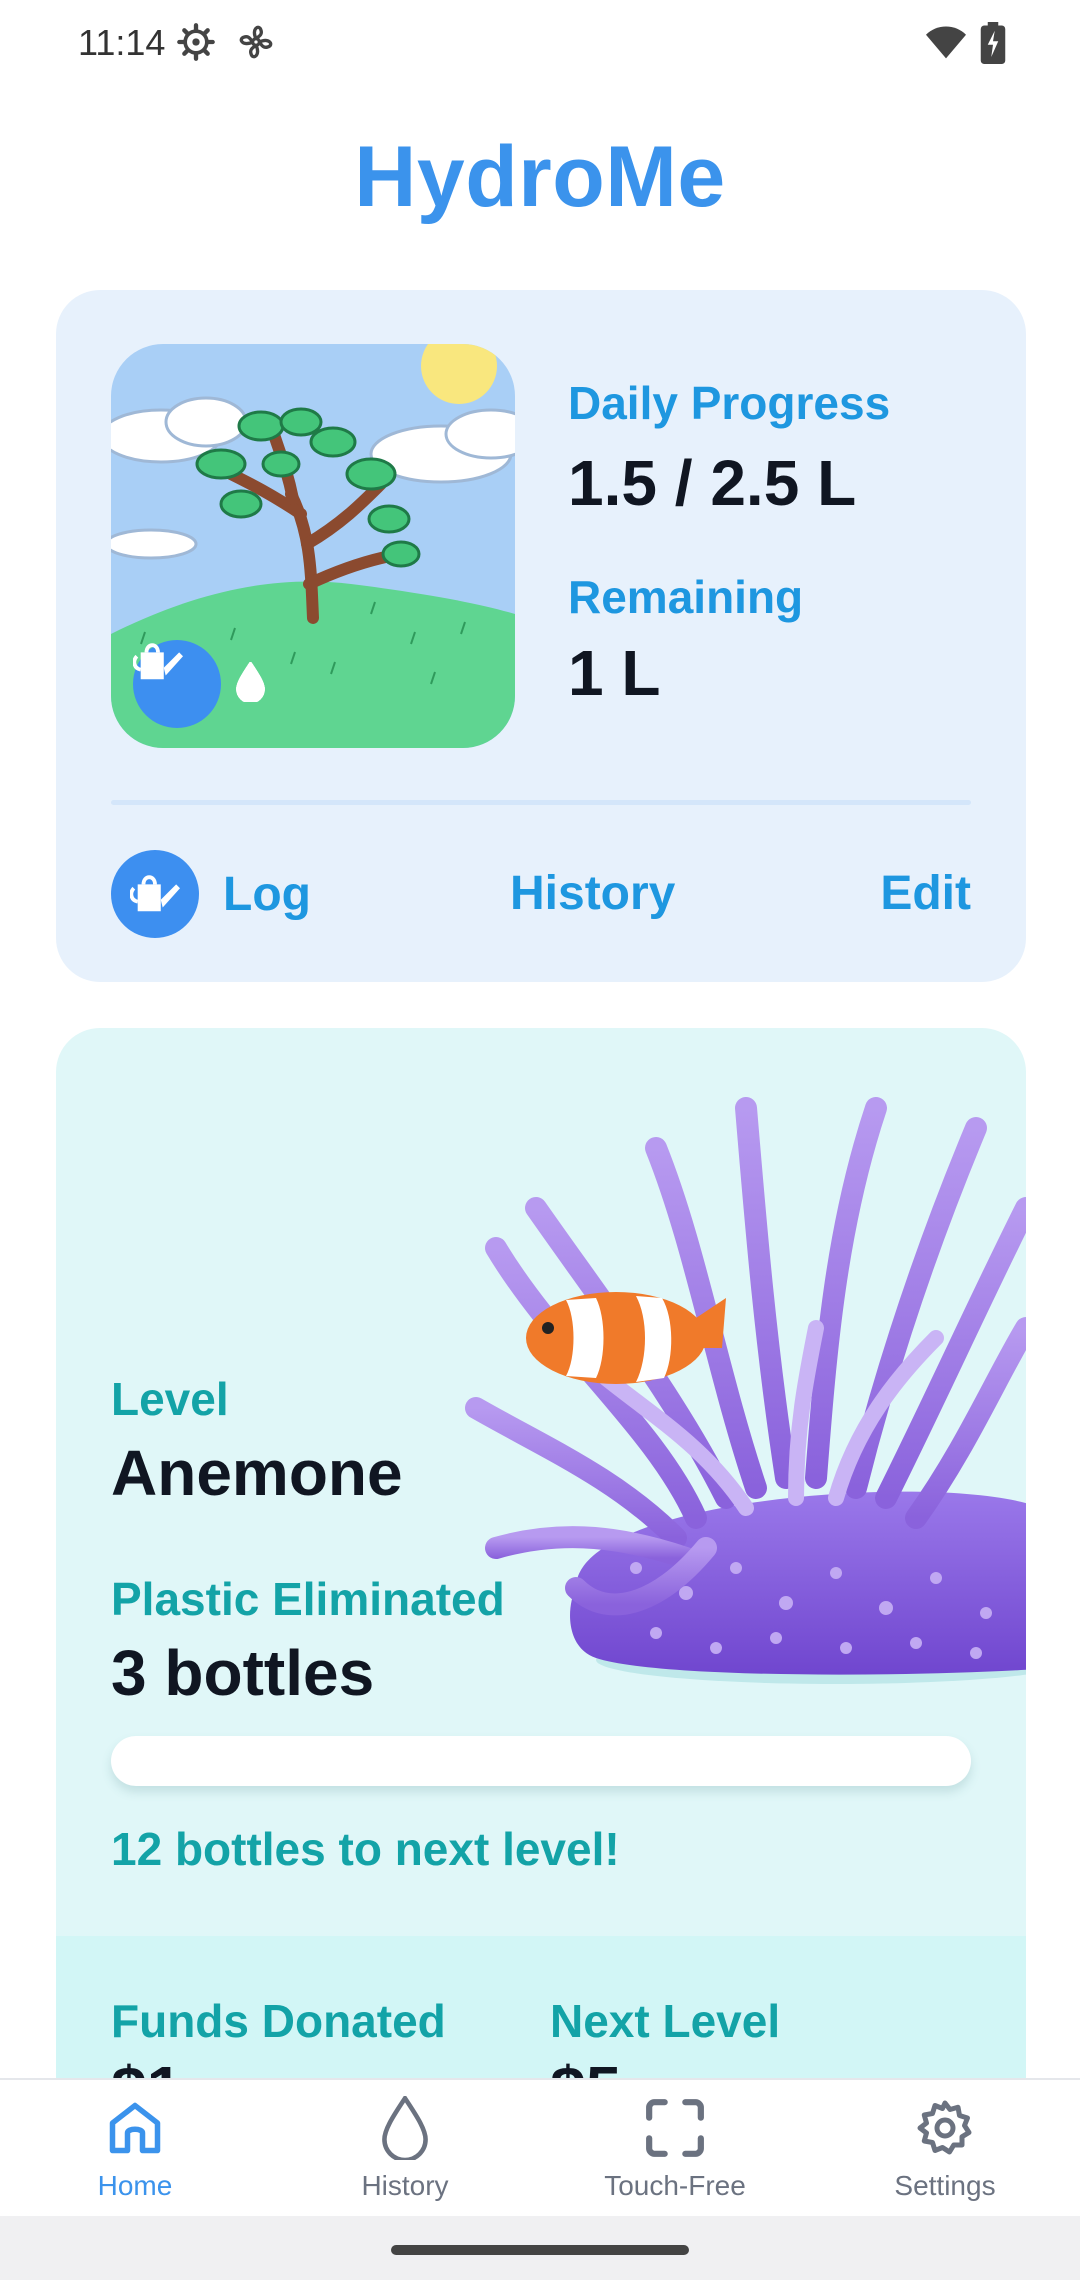 This screenshot has width=1080, height=2280. I want to click on log-label: Log, so click(267, 894).